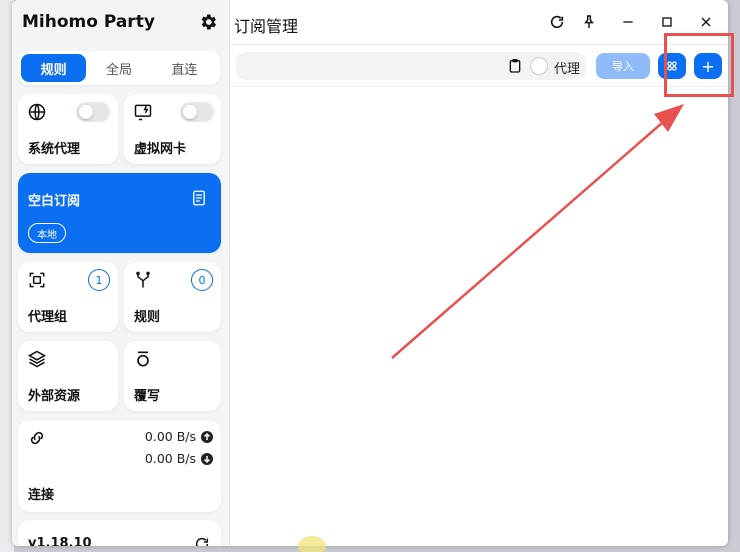 This screenshot has width=740, height=552. What do you see at coordinates (37, 438) in the screenshot?
I see `link-icon` at bounding box center [37, 438].